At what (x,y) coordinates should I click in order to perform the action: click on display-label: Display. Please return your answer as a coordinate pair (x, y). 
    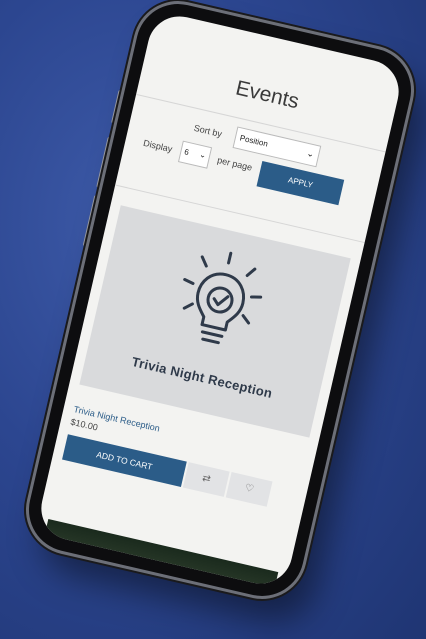
    Looking at the image, I should click on (158, 146).